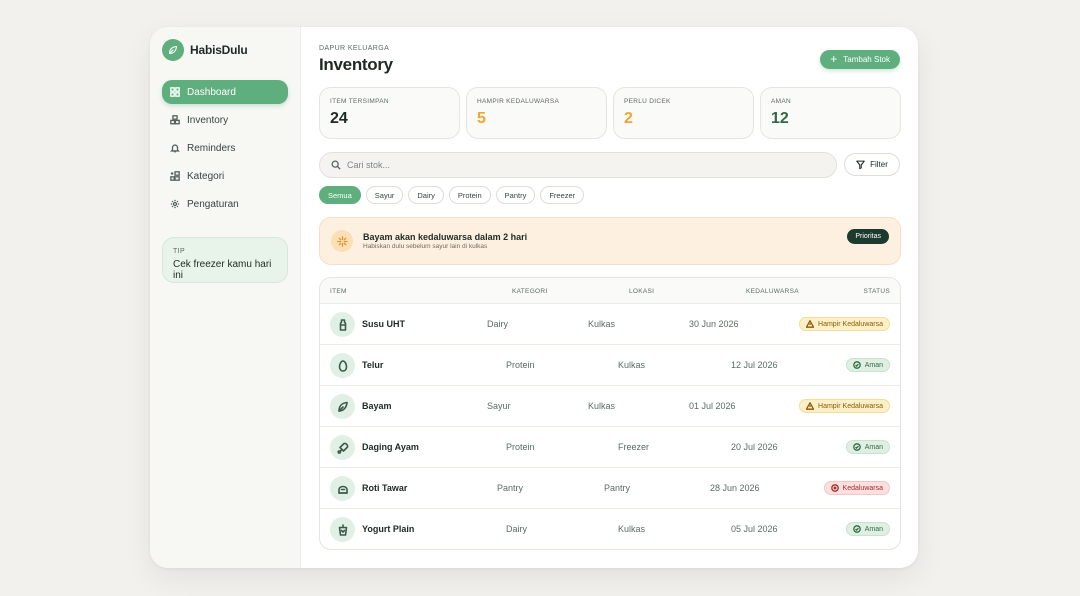 The width and height of the screenshot is (1080, 596). What do you see at coordinates (206, 176) in the screenshot?
I see `sidebar-item-label: Kategori` at bounding box center [206, 176].